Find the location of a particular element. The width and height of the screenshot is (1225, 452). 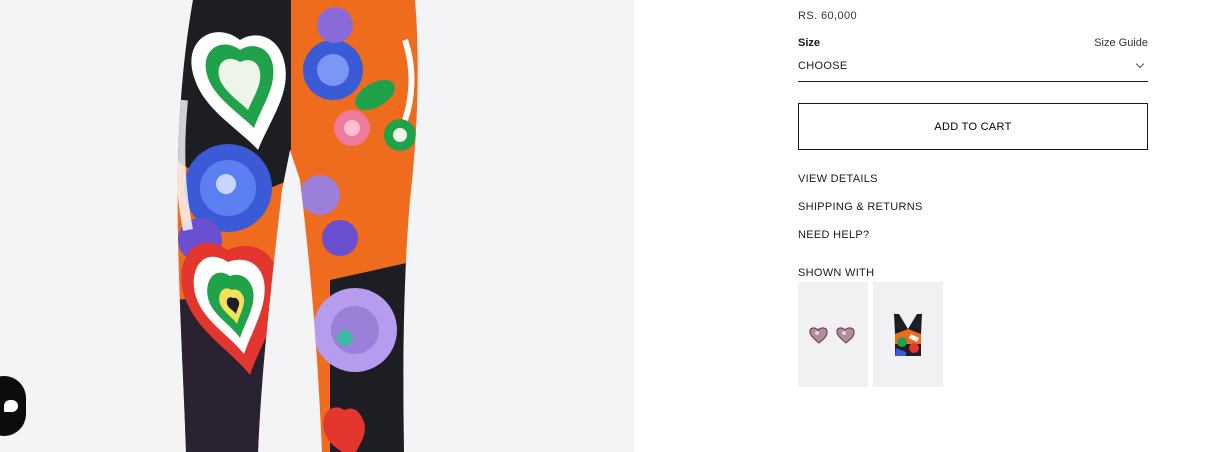

size-select-value: CHOOSE is located at coordinates (823, 66).